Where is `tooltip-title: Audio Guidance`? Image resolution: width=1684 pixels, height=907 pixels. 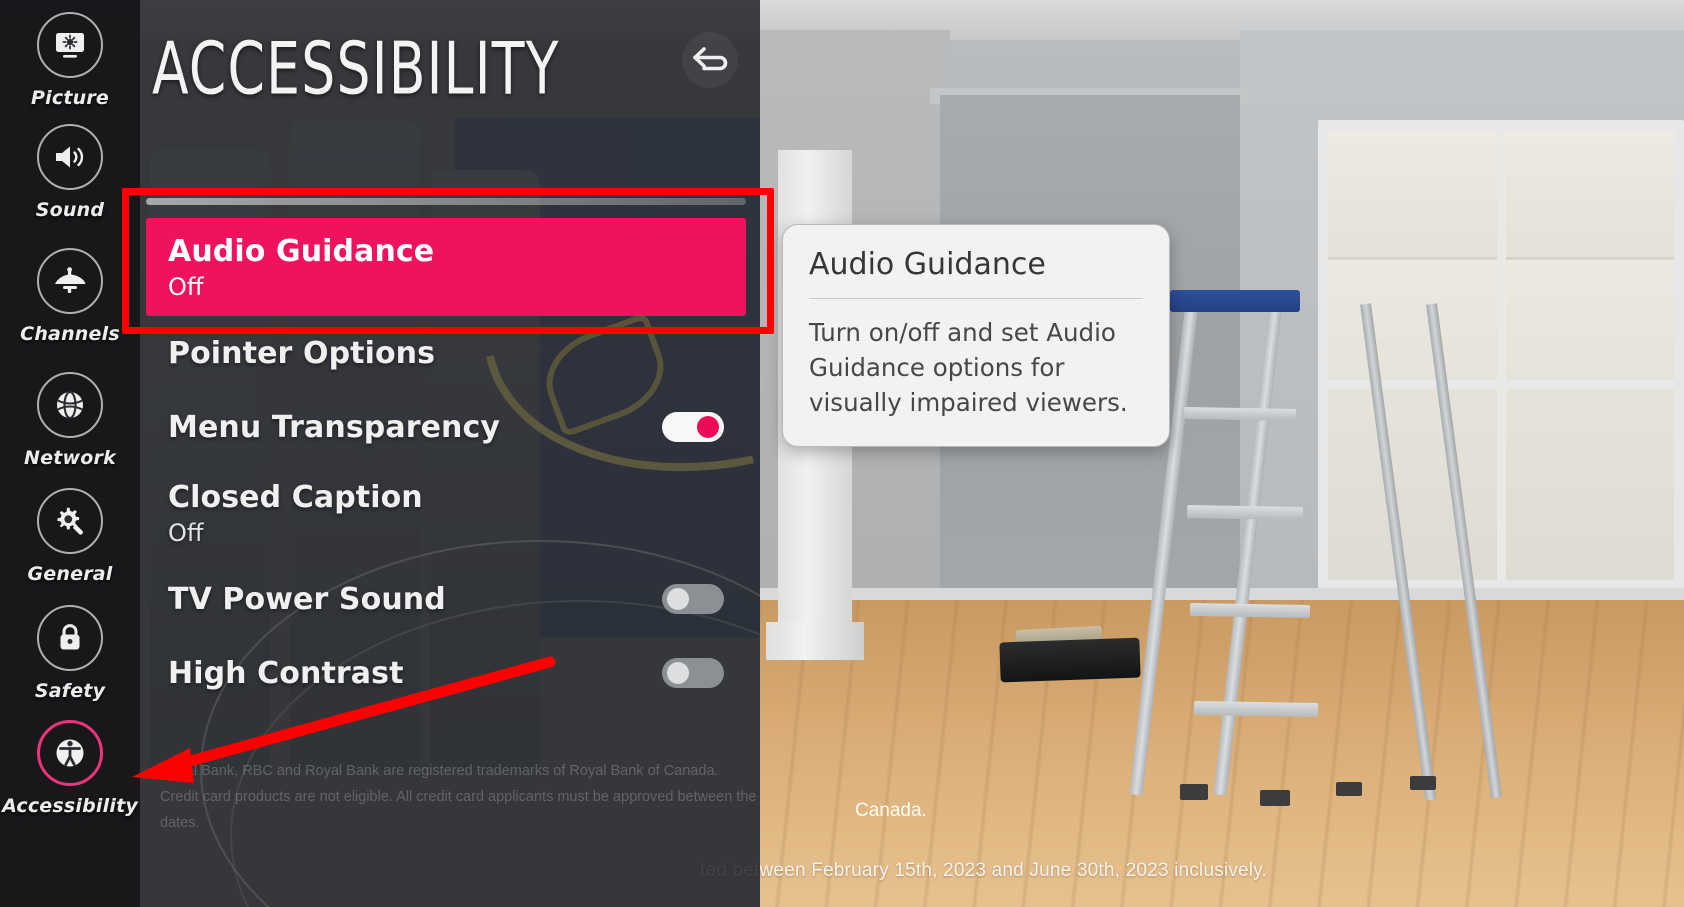 tooltip-title: Audio Guidance is located at coordinates (927, 264).